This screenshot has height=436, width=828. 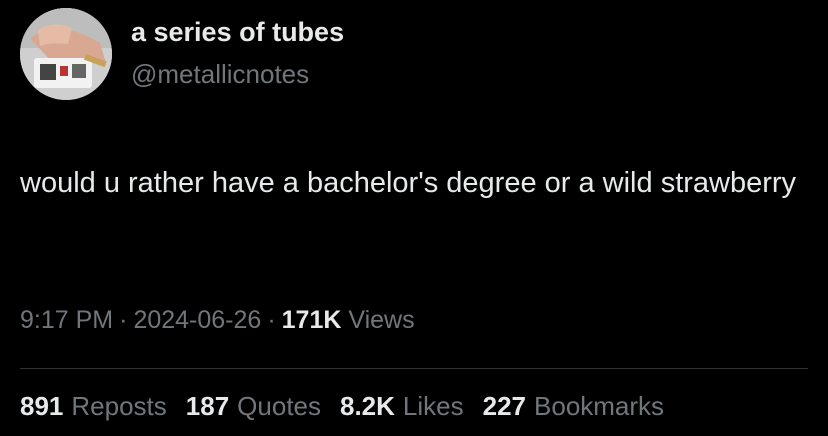 I want to click on quotes-label: Quotes, so click(x=279, y=406).